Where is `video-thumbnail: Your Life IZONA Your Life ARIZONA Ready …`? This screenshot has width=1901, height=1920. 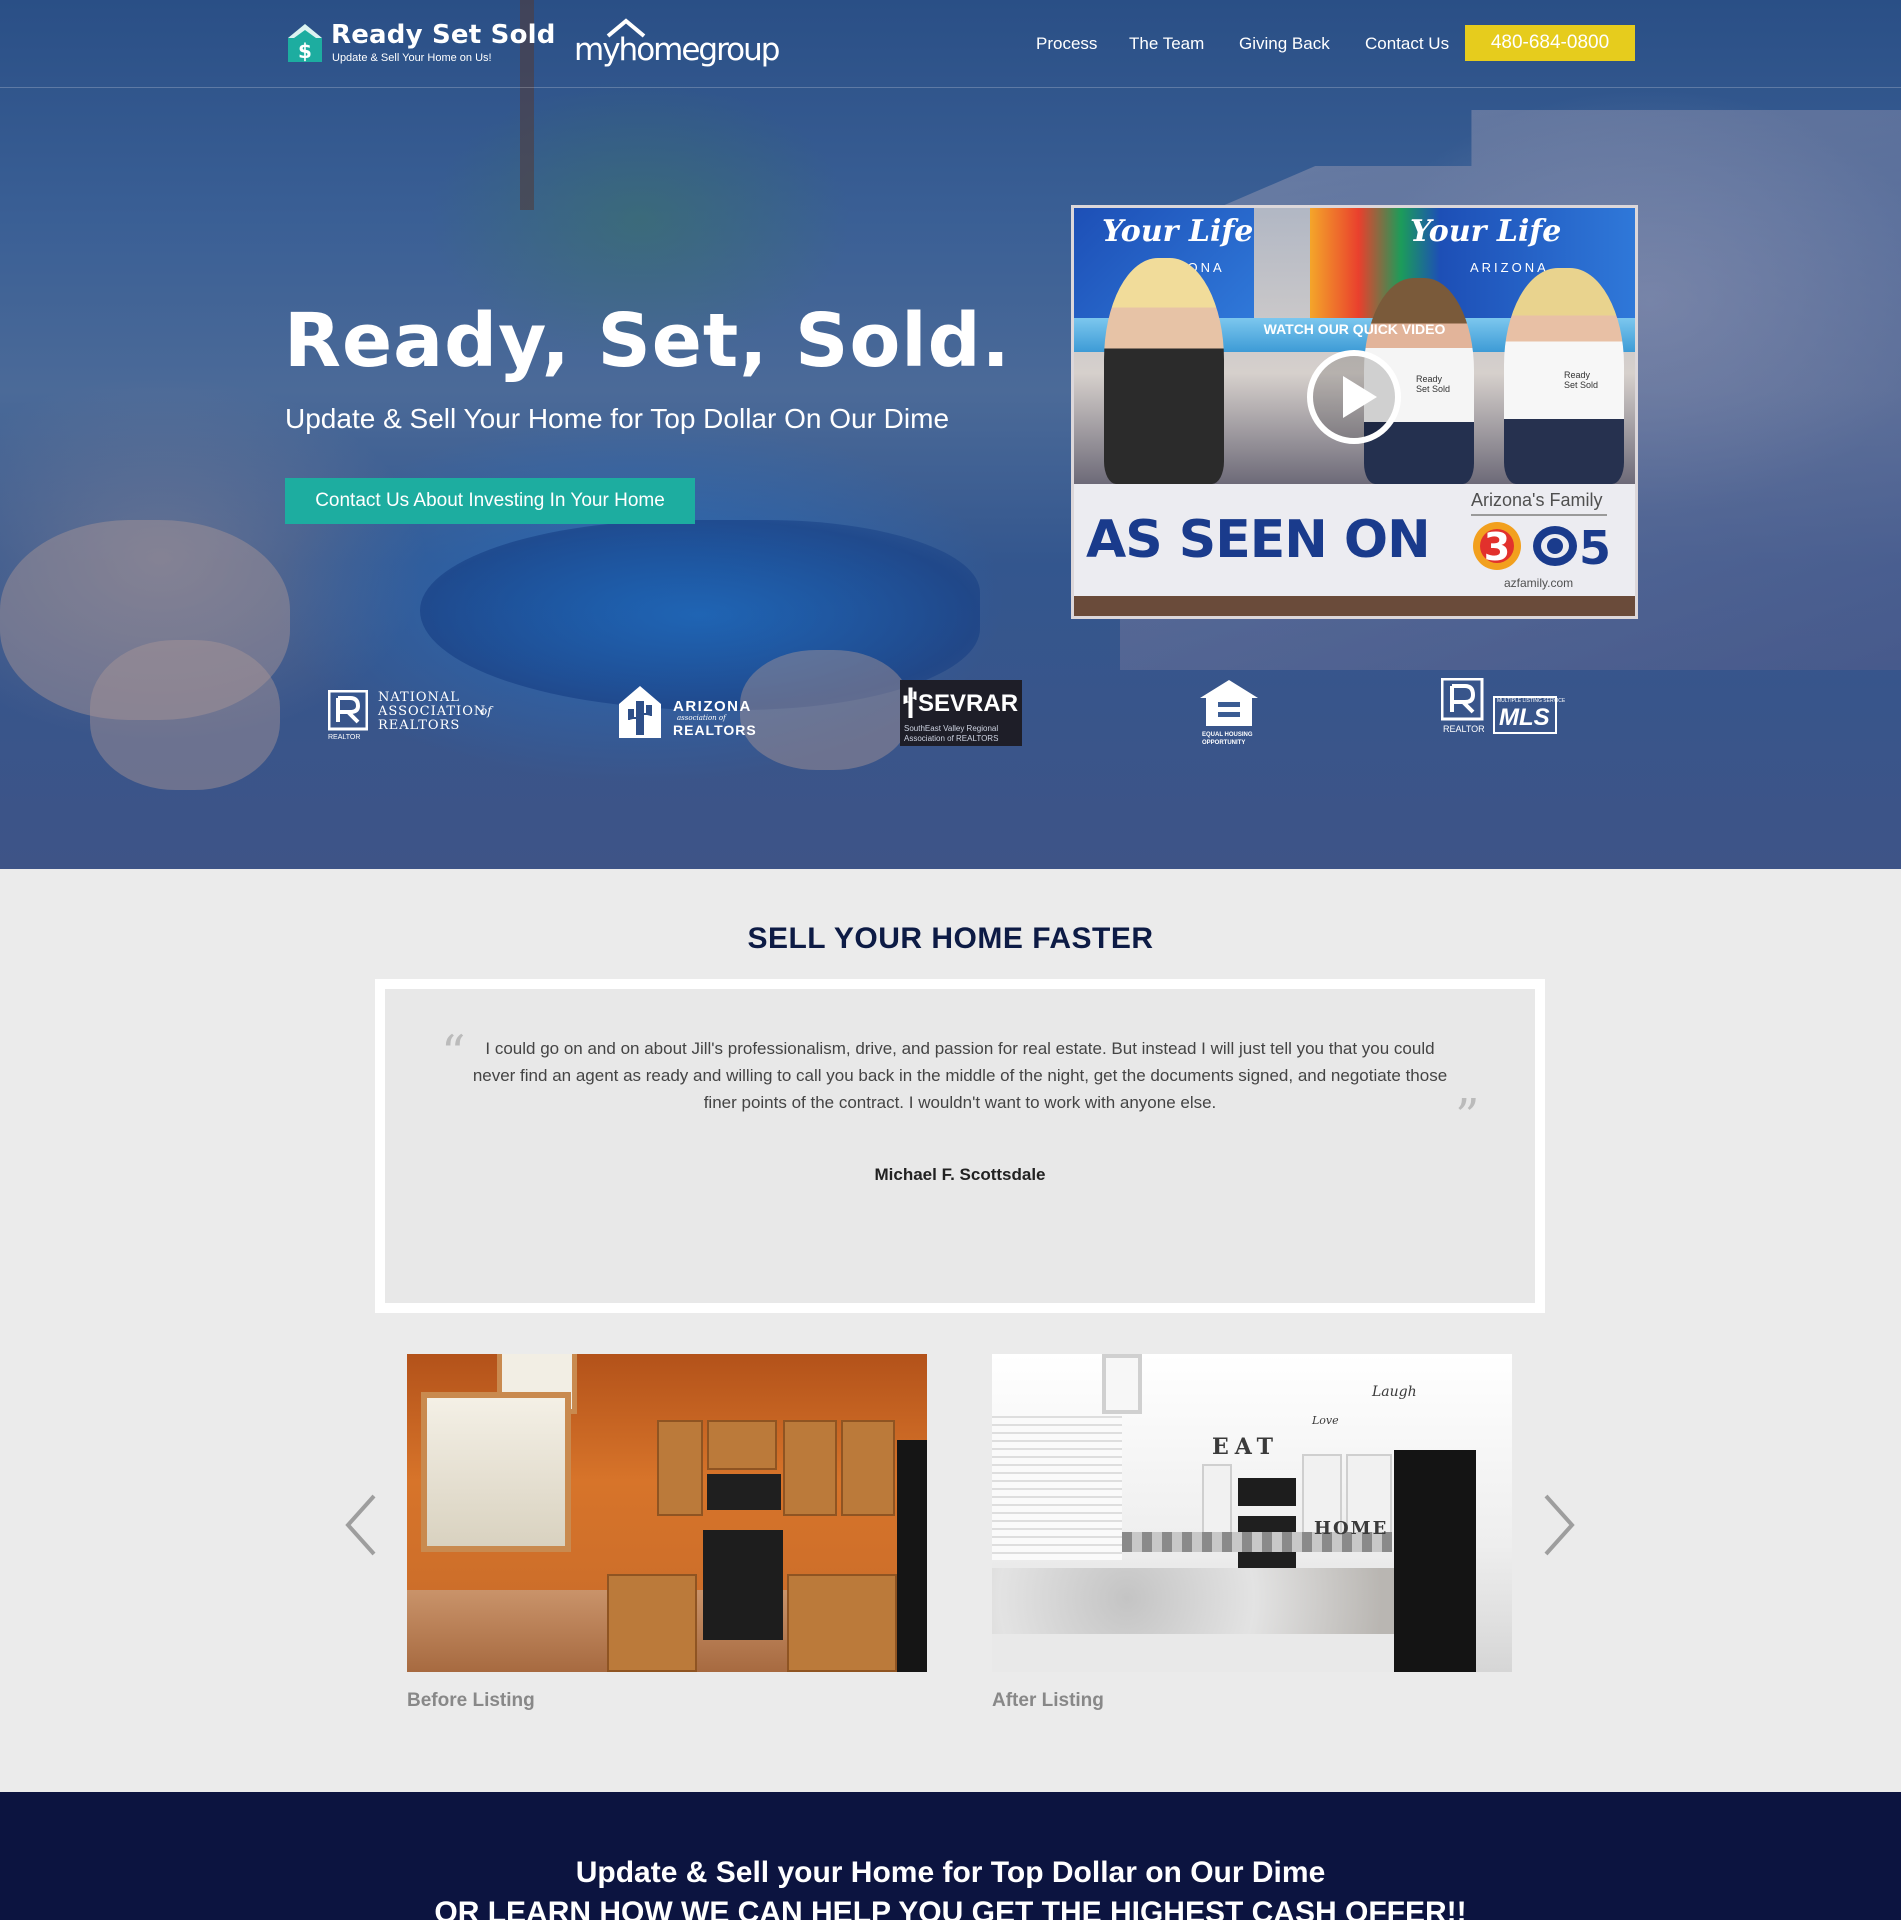
video-thumbnail: Your Life IZONA Your Life ARIZONA Ready … is located at coordinates (1354, 412).